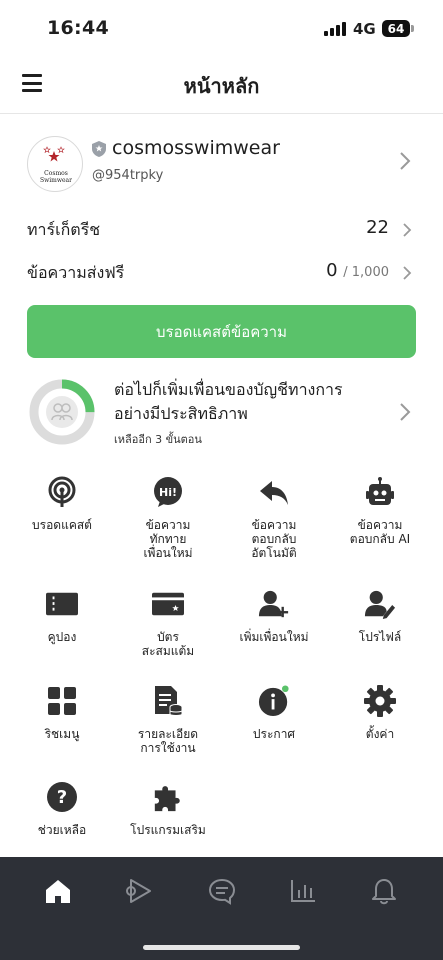 The width and height of the screenshot is (443, 960). I want to click on free-messages-row: ข้อความส่งฟรี 0 / 1,000, so click(221, 273).